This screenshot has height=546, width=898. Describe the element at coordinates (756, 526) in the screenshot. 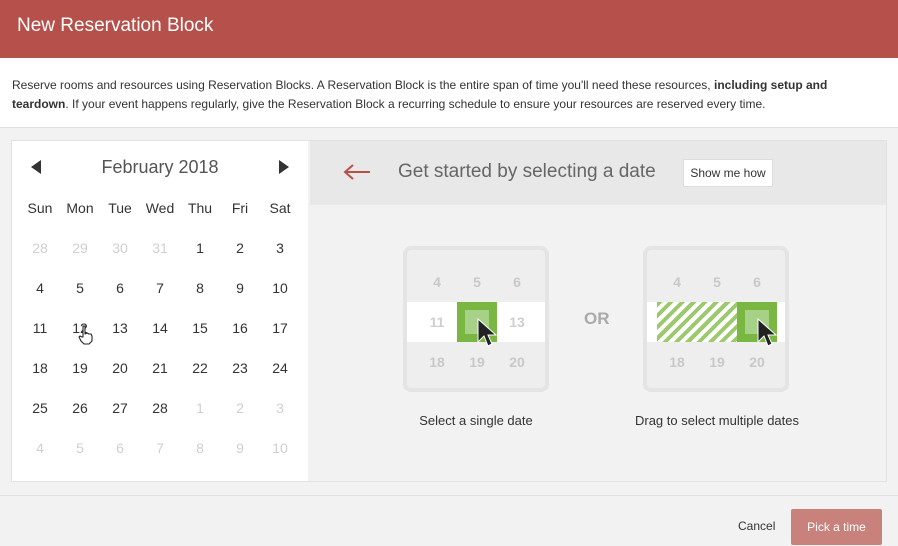

I see `cancel-button: Cancel` at that location.